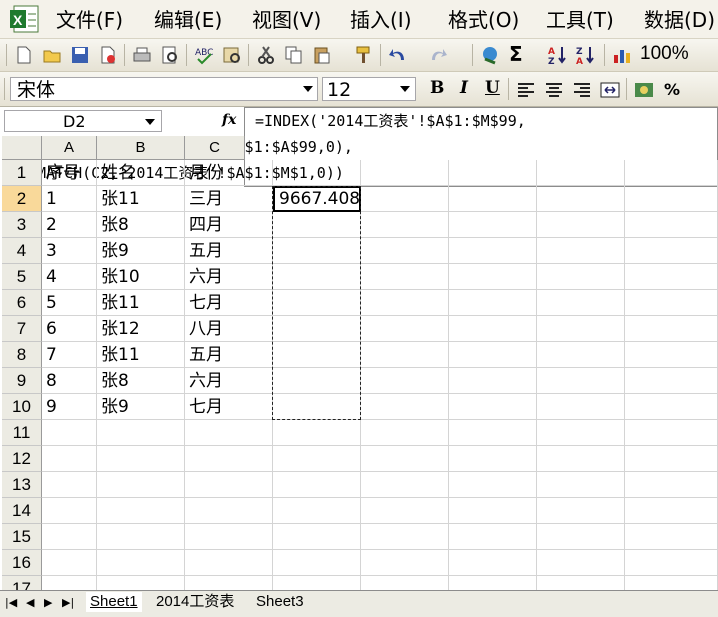 The width and height of the screenshot is (718, 617). Describe the element at coordinates (294, 55) in the screenshot. I see `copy-icon` at that location.